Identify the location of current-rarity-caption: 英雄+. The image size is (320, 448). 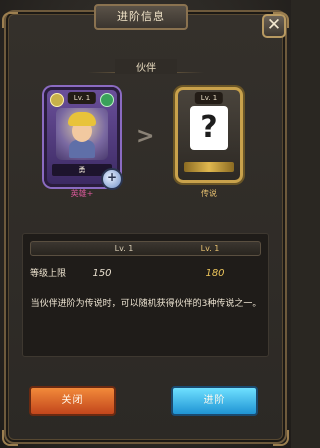
(82, 193).